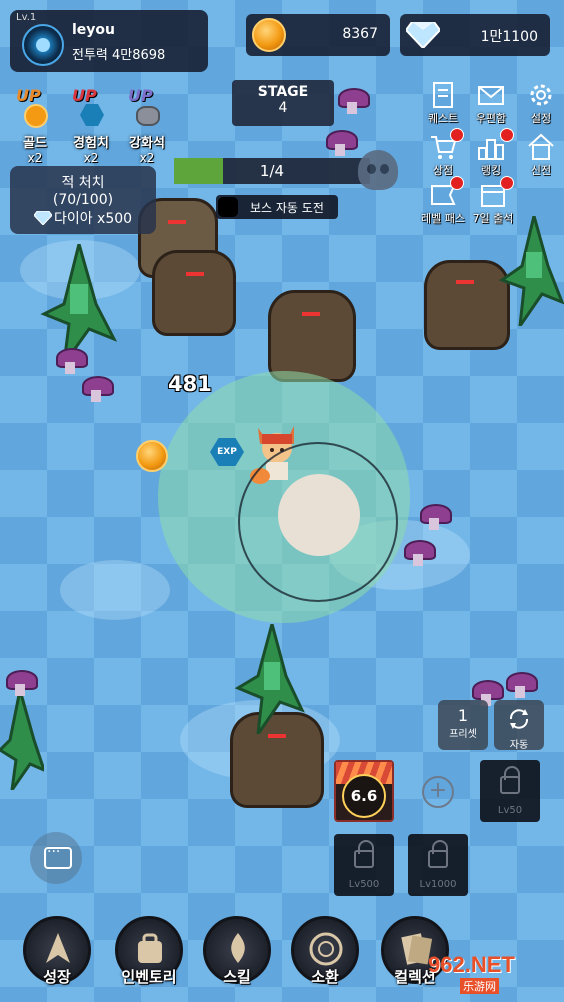 The width and height of the screenshot is (564, 1002). I want to click on skill-preset-button: 1 프리셋, so click(463, 725).